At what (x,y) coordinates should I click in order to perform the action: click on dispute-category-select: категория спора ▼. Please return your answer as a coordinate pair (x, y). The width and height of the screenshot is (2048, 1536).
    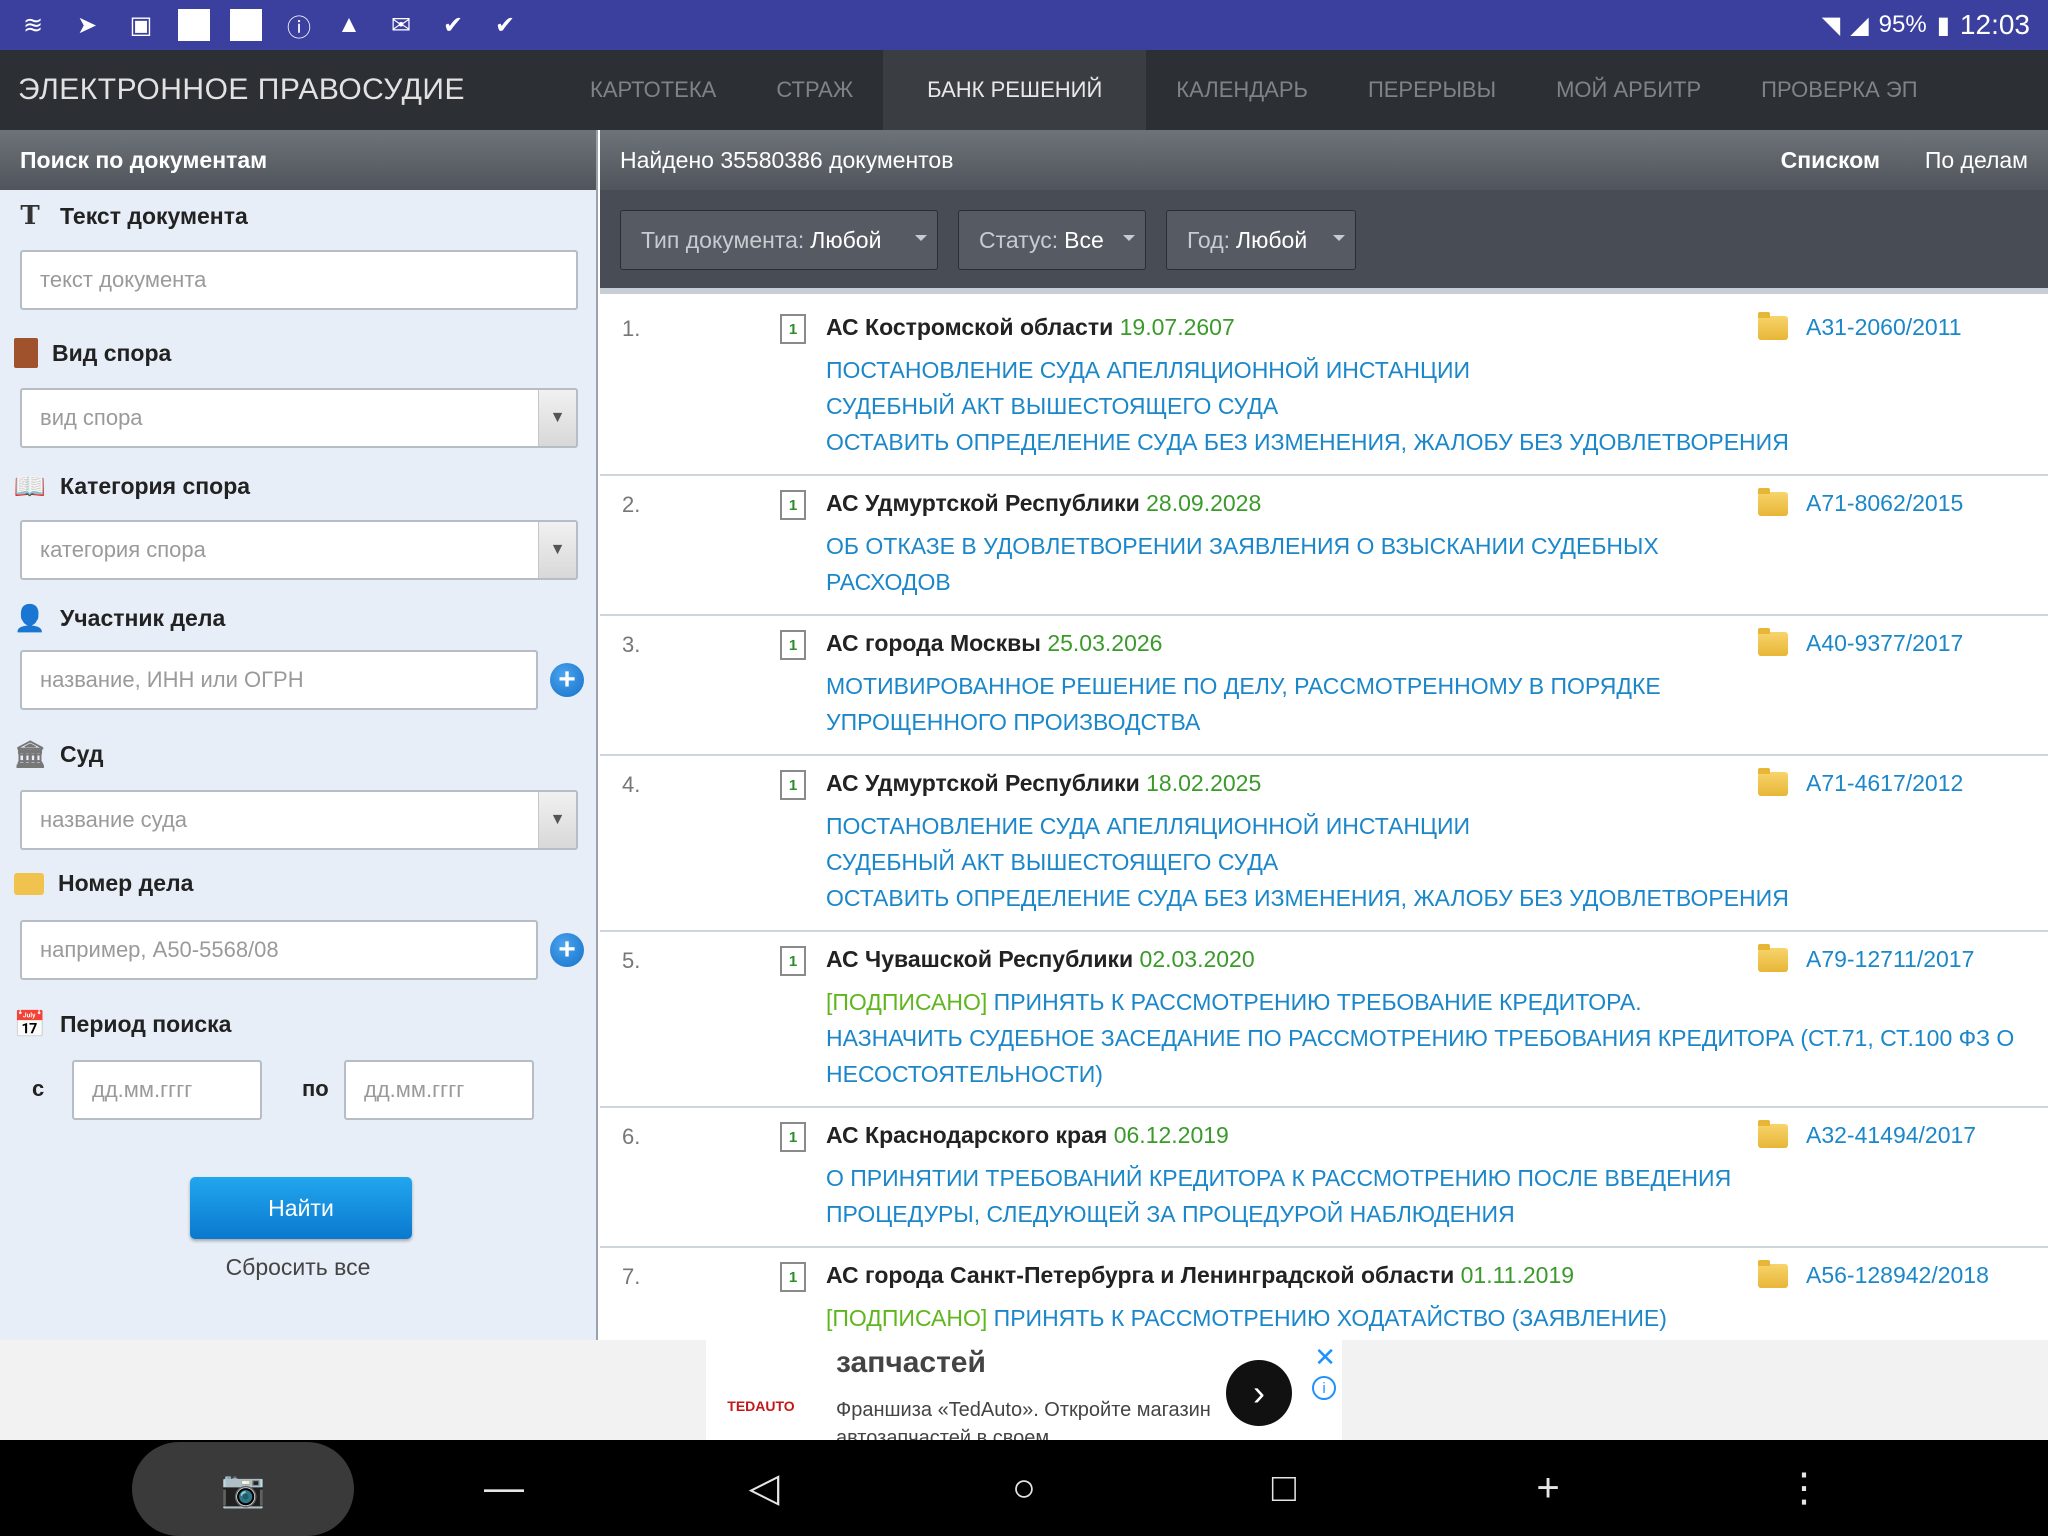
    Looking at the image, I should click on (299, 550).